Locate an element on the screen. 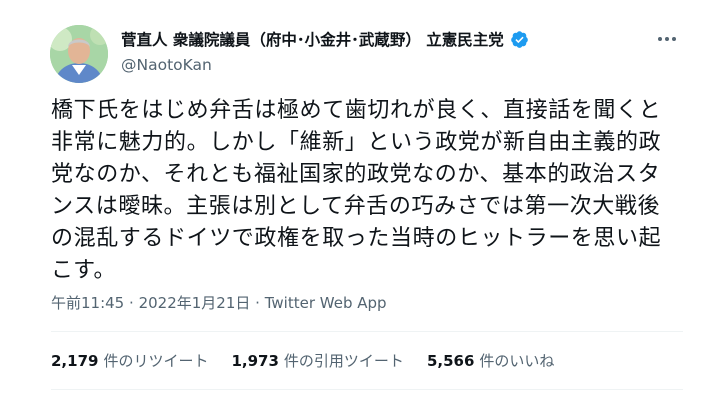  quote-count: 1,973 is located at coordinates (255, 361).